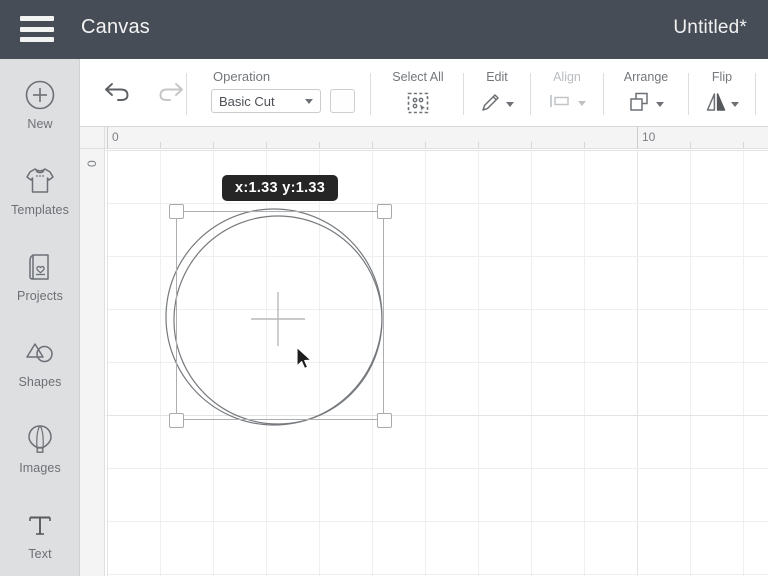 The image size is (768, 576). Describe the element at coordinates (117, 92) in the screenshot. I see `undo-arrow-icon` at that location.